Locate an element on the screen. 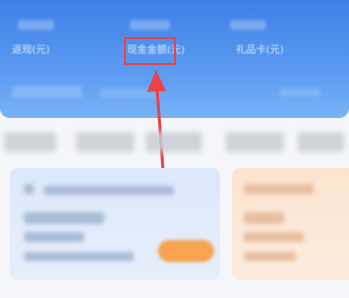 The width and height of the screenshot is (349, 298). card-icon is located at coordinates (29, 189).